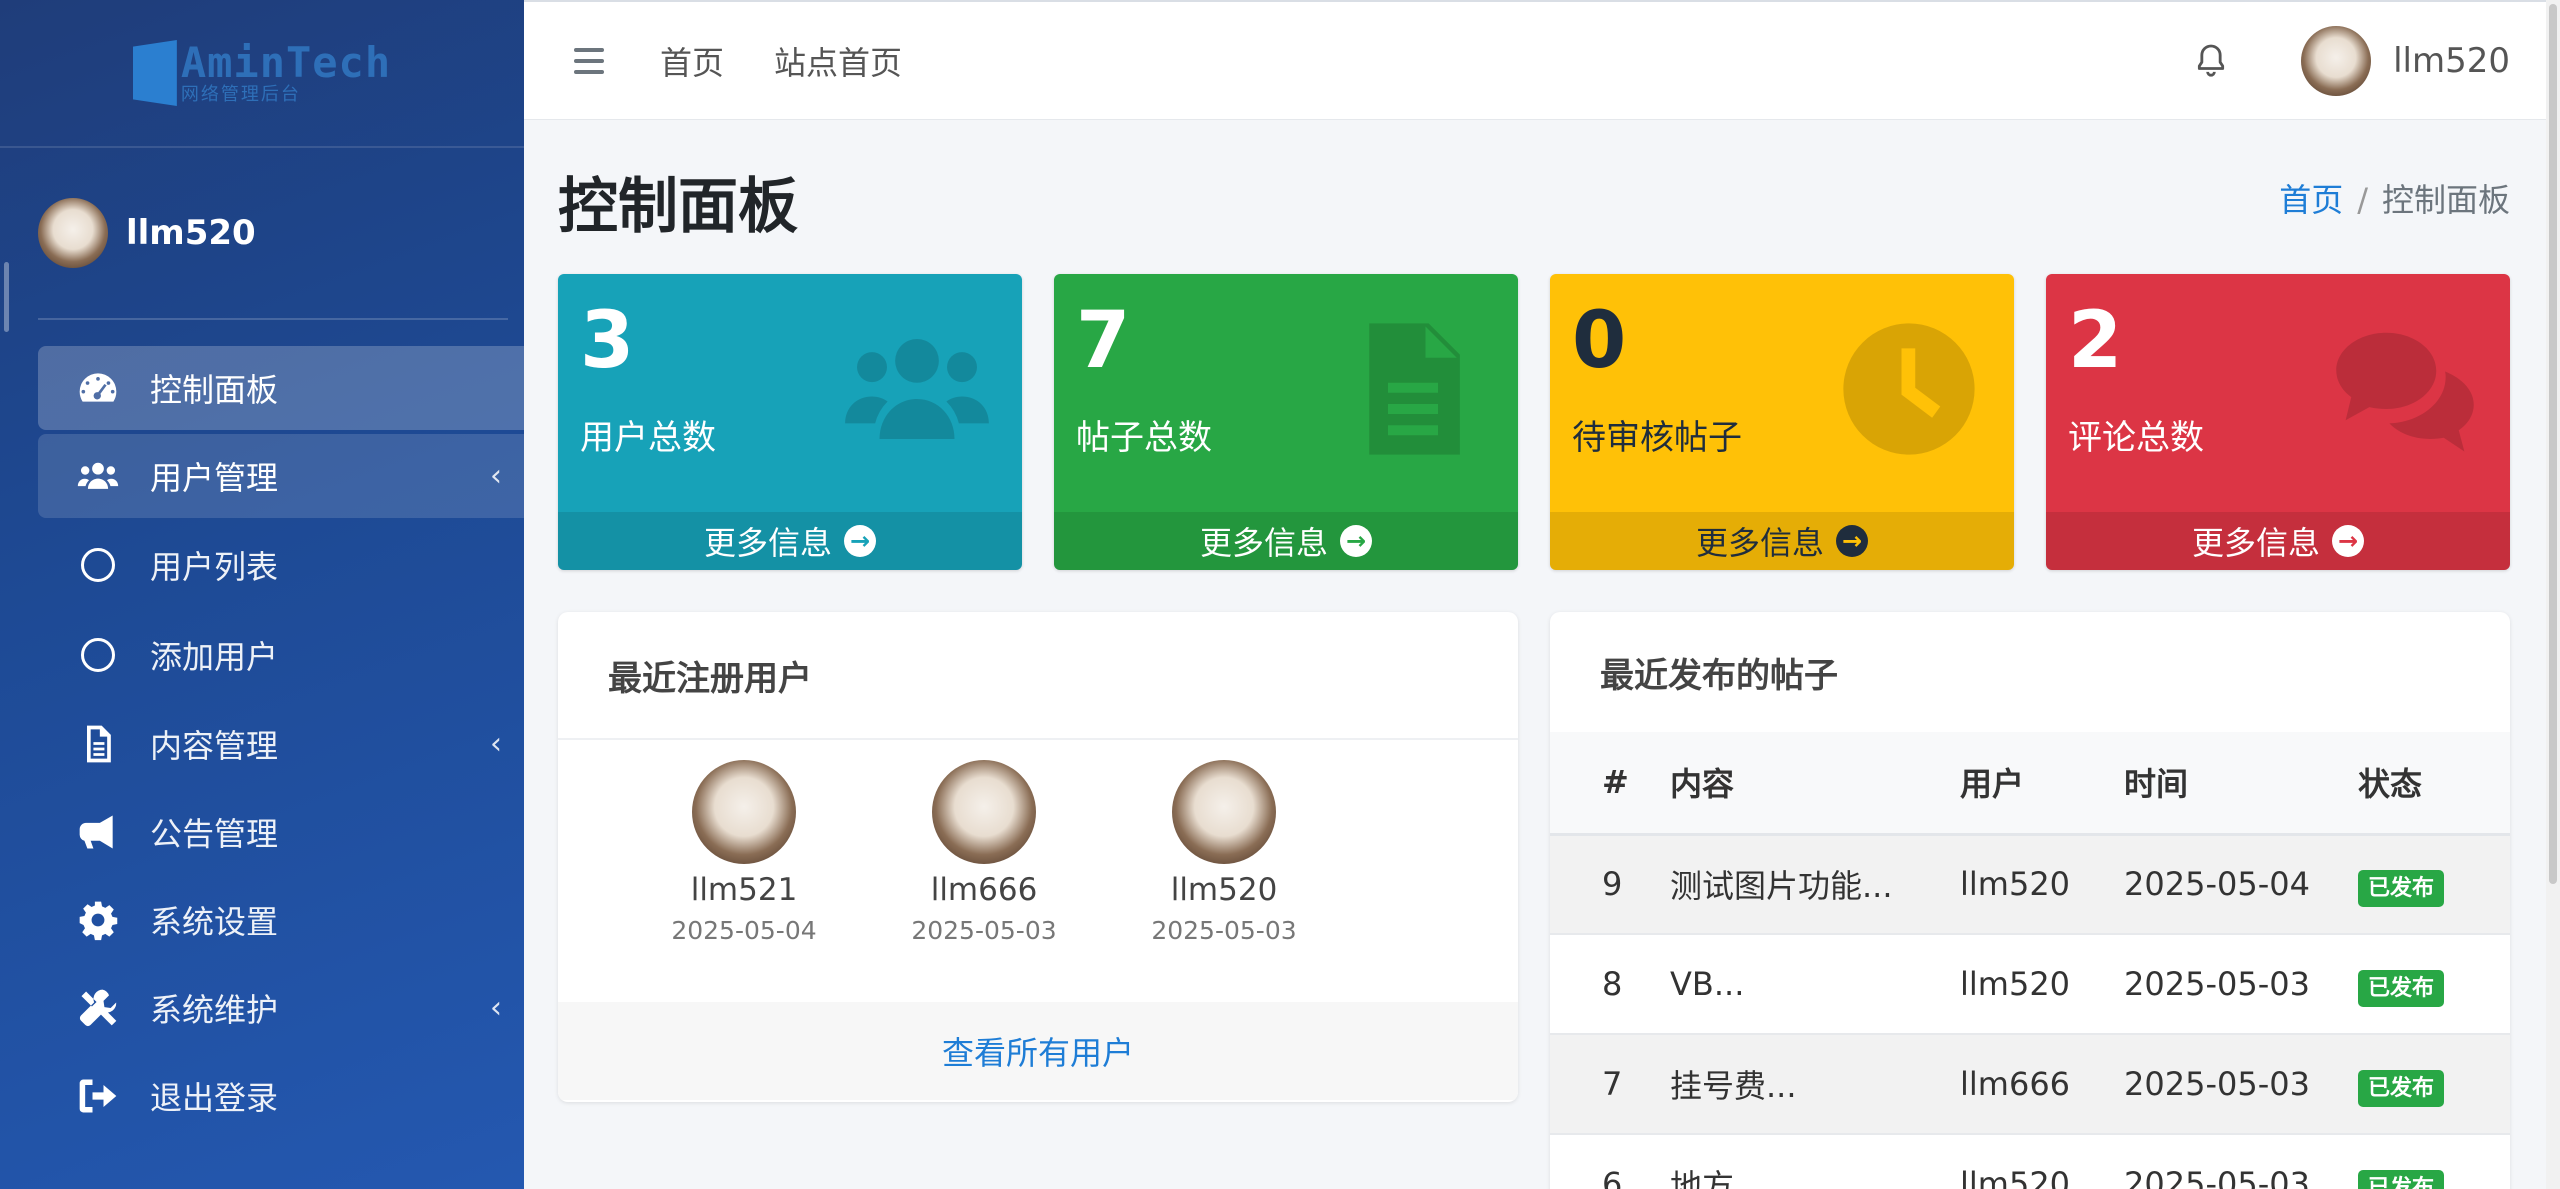 This screenshot has height=1189, width=2560. What do you see at coordinates (214, 1098) in the screenshot?
I see `sidebar-item-label: 退出登录` at bounding box center [214, 1098].